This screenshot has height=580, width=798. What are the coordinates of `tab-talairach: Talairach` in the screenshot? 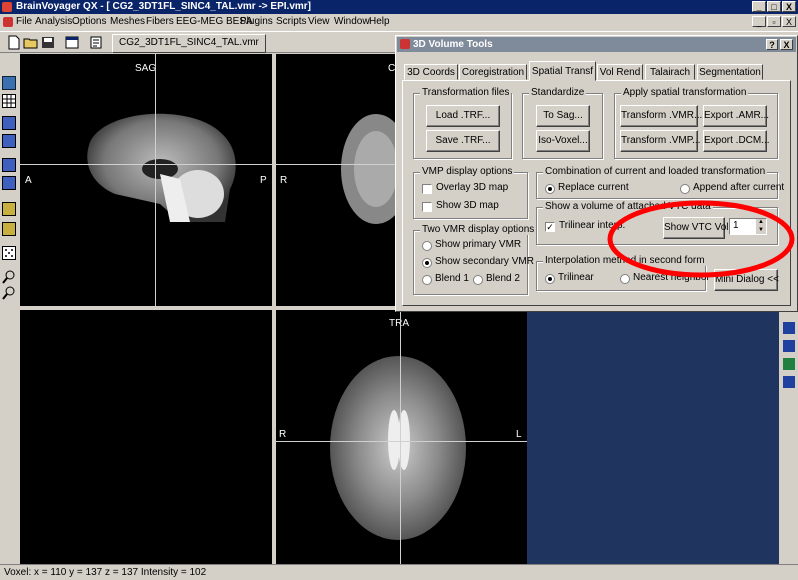 It's located at (670, 72).